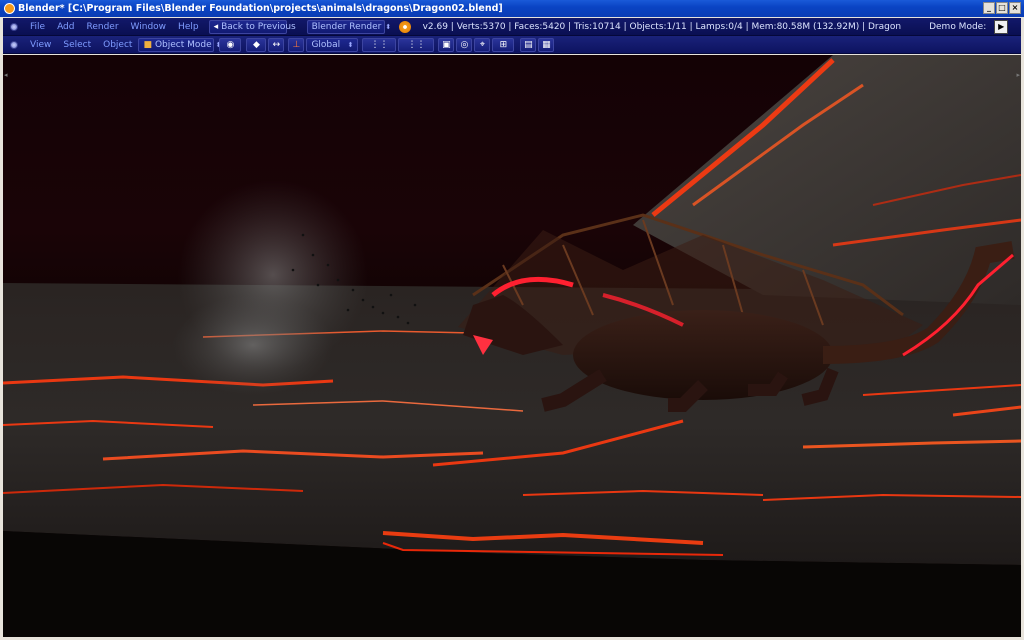 The width and height of the screenshot is (1024, 640). I want to click on render-engine-select: Blender Render ⬍, so click(348, 26).